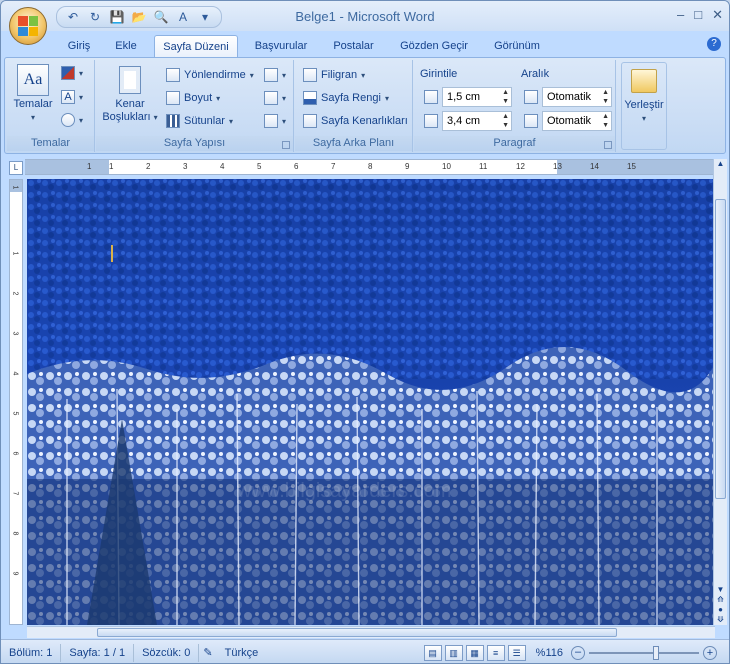 The image size is (730, 664). What do you see at coordinates (353, 46) in the screenshot?
I see `tab-postalar: Postalar` at bounding box center [353, 46].